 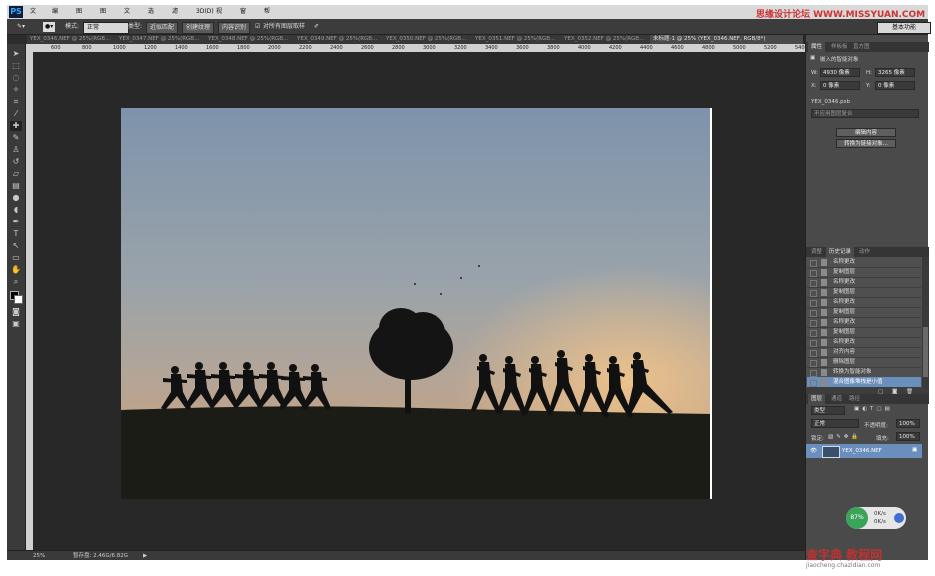 I want to click on mode-select: 正常, so click(x=106, y=28).